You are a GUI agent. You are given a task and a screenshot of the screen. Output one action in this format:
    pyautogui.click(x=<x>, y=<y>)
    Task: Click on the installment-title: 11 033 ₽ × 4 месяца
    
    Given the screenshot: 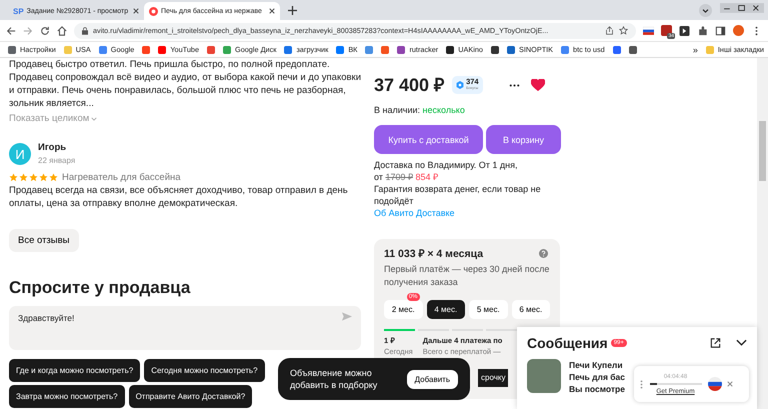 What is the action you would take?
    pyautogui.click(x=434, y=254)
    